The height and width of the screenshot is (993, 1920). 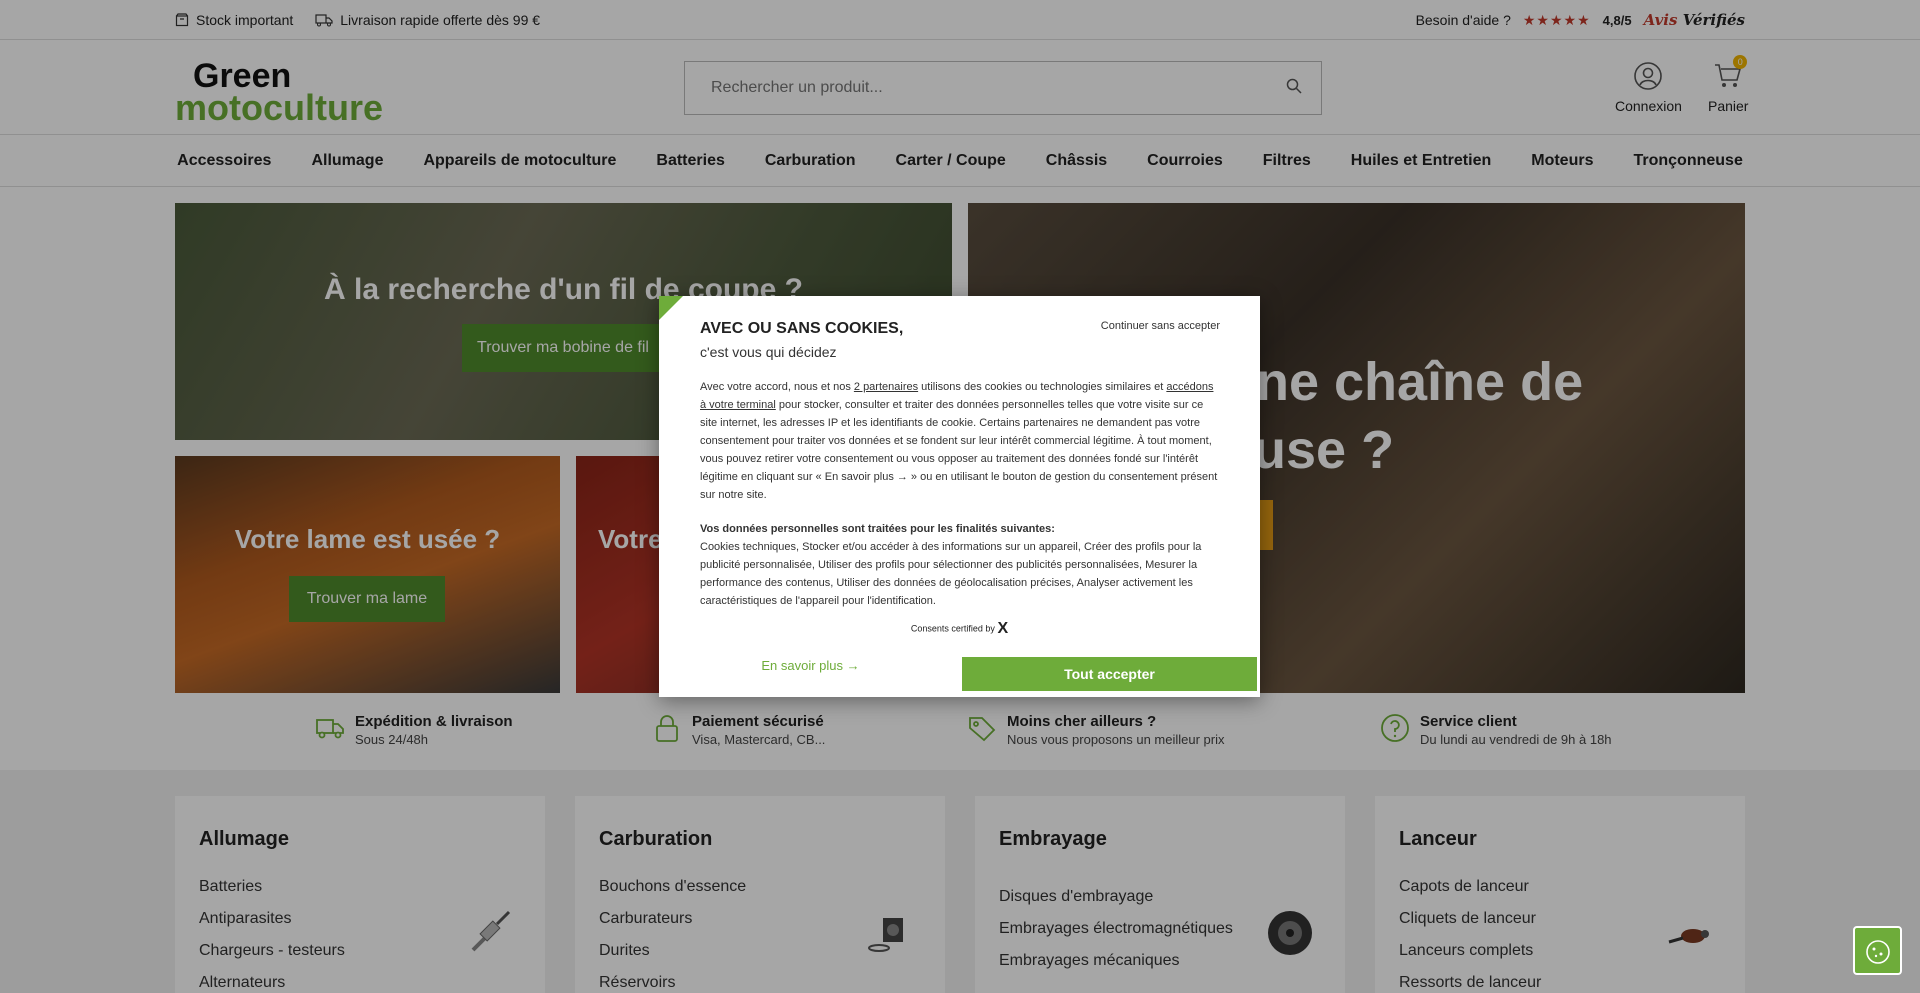 I want to click on cookie-settings-button, so click(x=1877, y=950).